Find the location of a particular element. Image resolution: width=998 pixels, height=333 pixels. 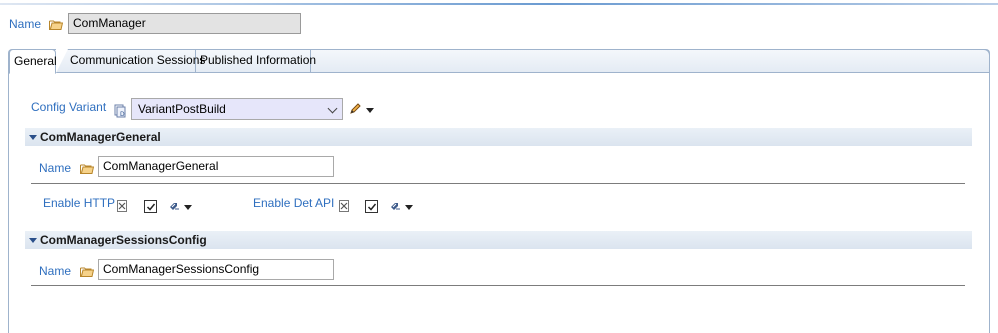

section2-name-field: ComManagerSessionsConfig is located at coordinates (216, 269).